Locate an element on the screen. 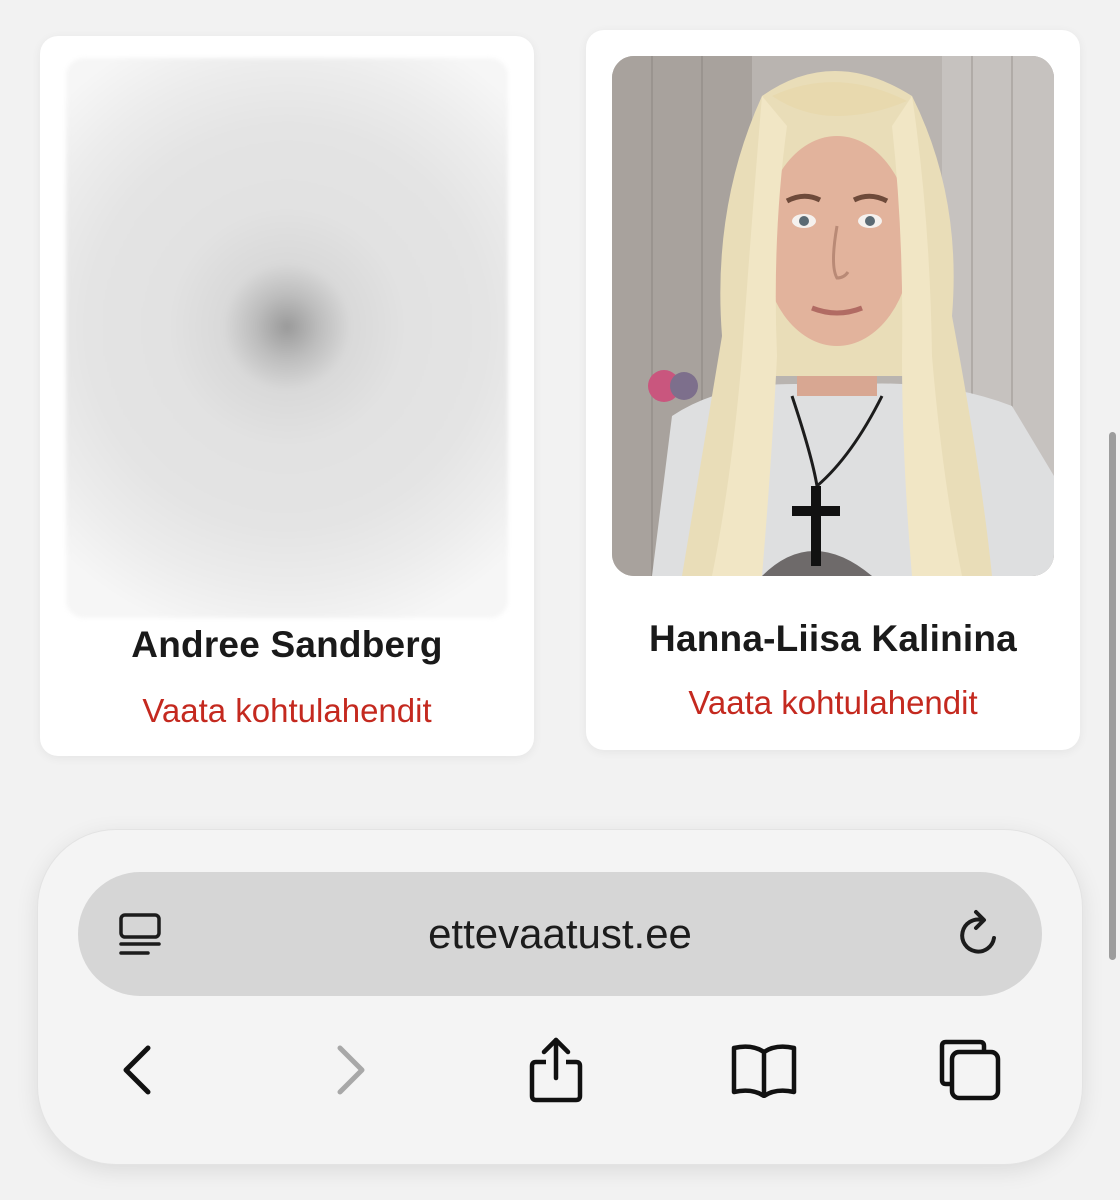  share-icon is located at coordinates (556, 1070).